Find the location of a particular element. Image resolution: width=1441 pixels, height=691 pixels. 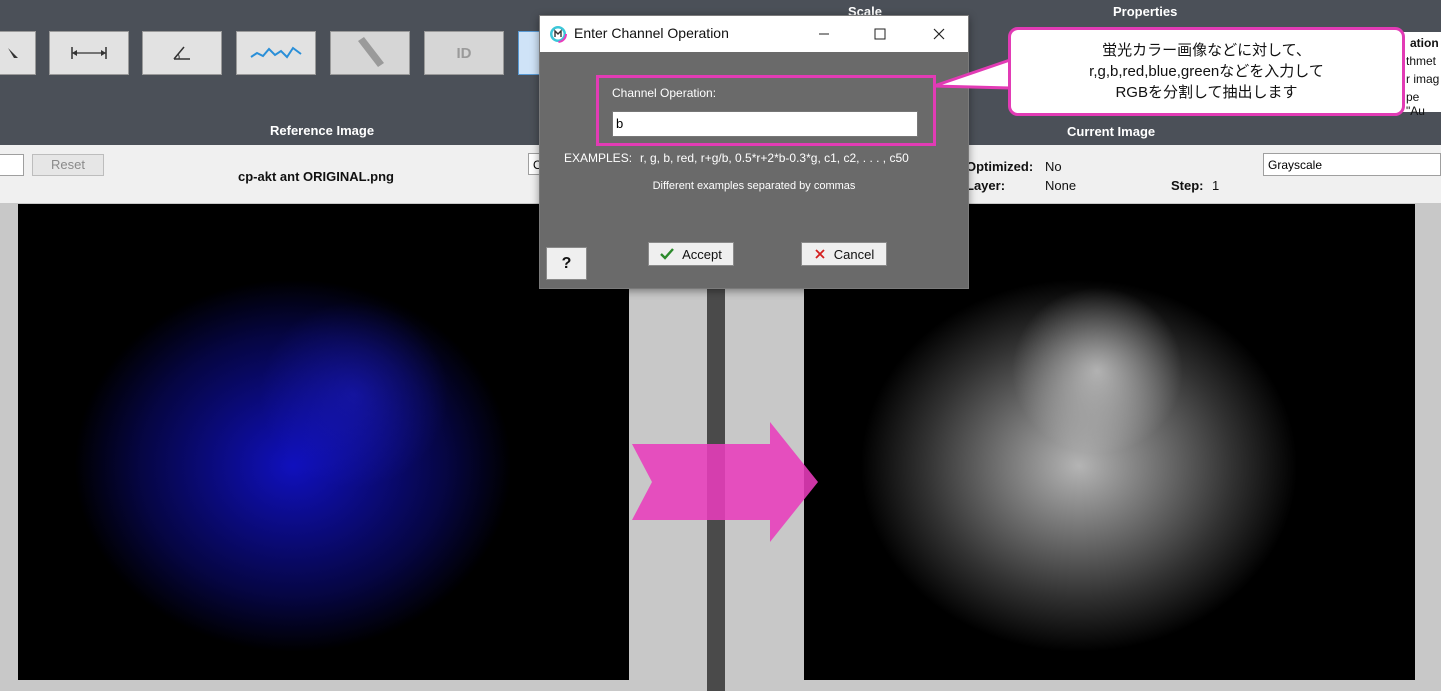

minimize-button is located at coordinates (824, 34).